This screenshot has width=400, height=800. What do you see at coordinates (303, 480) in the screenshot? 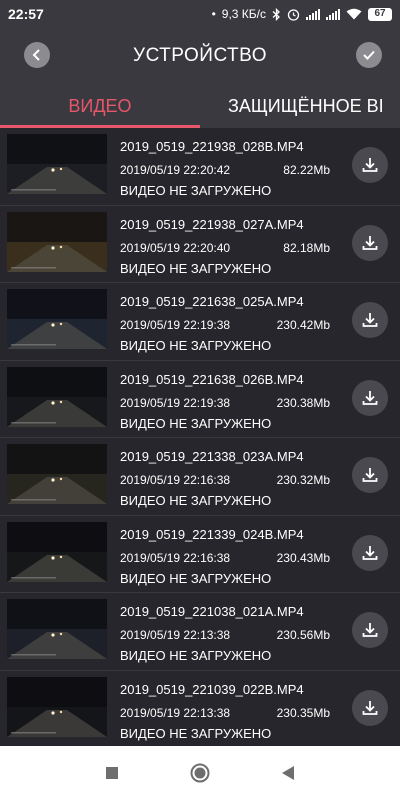
I see `file-size: 230.32Mb` at bounding box center [303, 480].